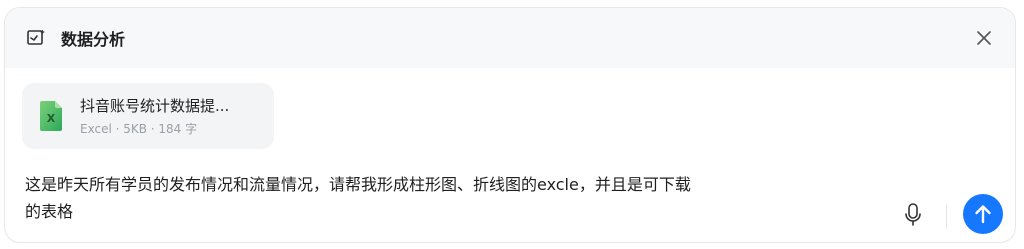 Image resolution: width=1024 pixels, height=249 pixels. I want to click on close-button, so click(984, 38).